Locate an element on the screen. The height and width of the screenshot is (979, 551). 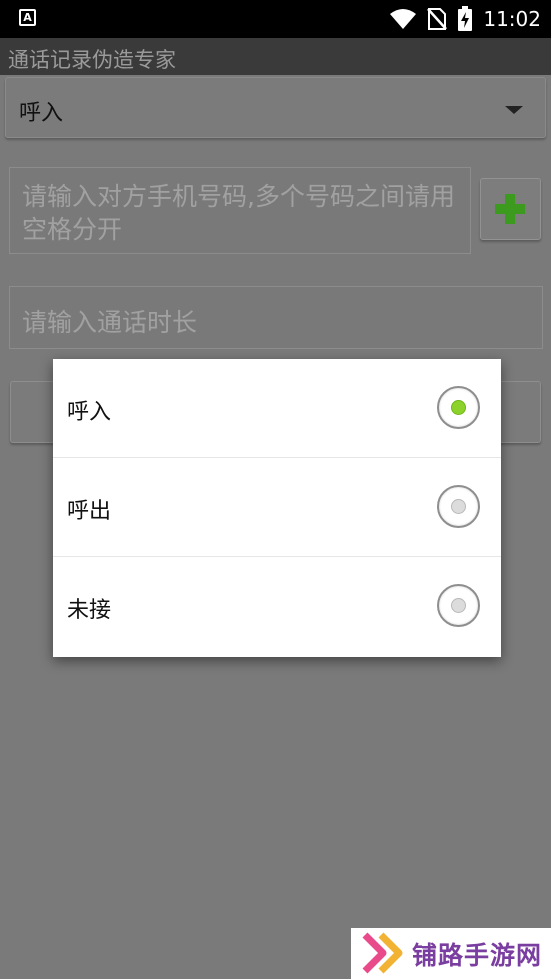
battery-charging-icon is located at coordinates (465, 18).